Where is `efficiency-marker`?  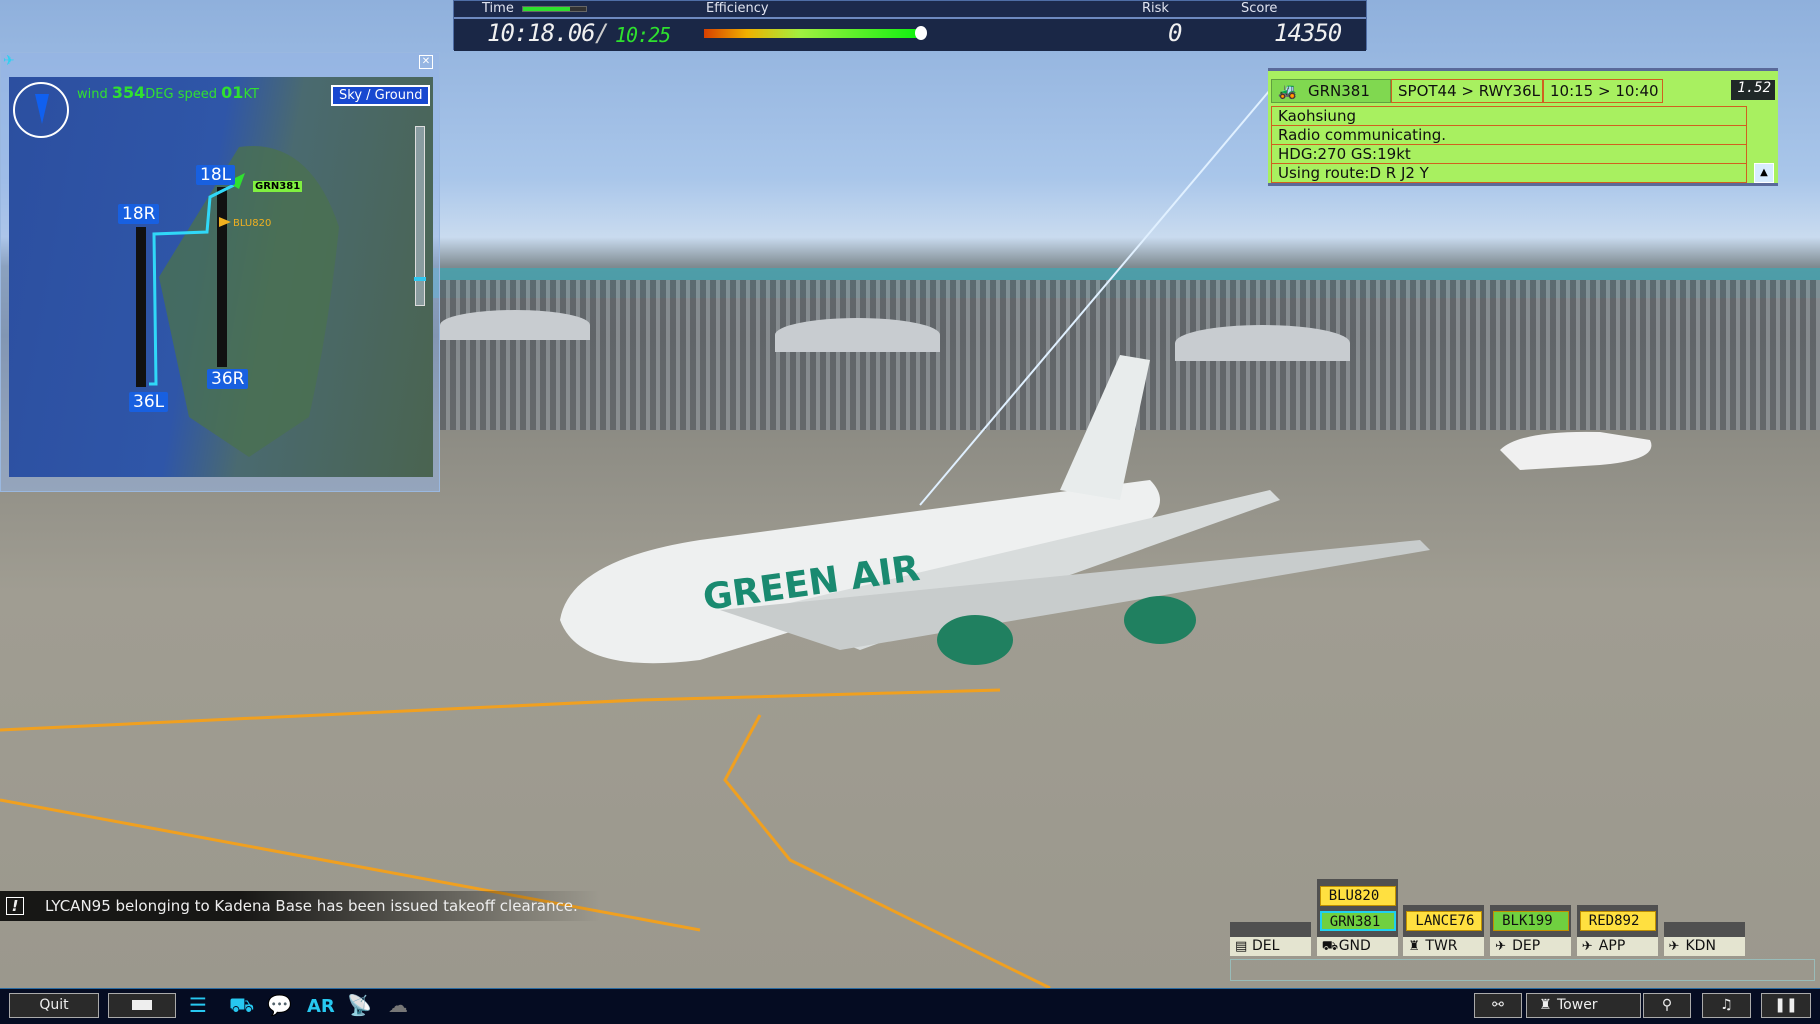 efficiency-marker is located at coordinates (921, 33).